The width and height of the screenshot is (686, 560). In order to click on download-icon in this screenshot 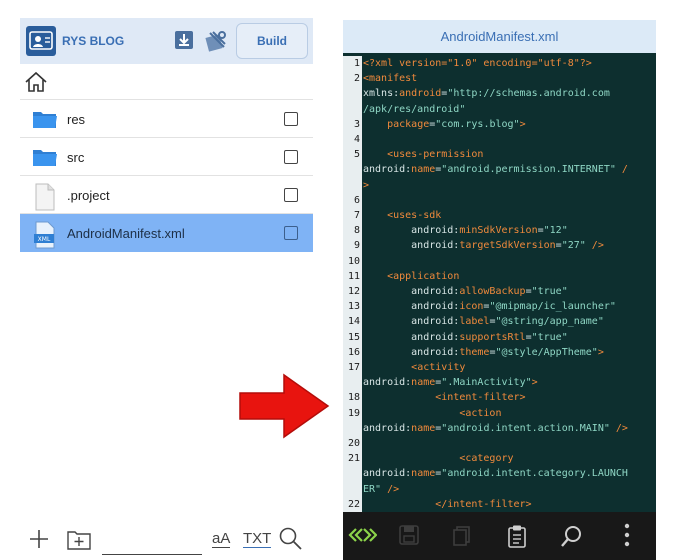, I will do `click(184, 40)`.